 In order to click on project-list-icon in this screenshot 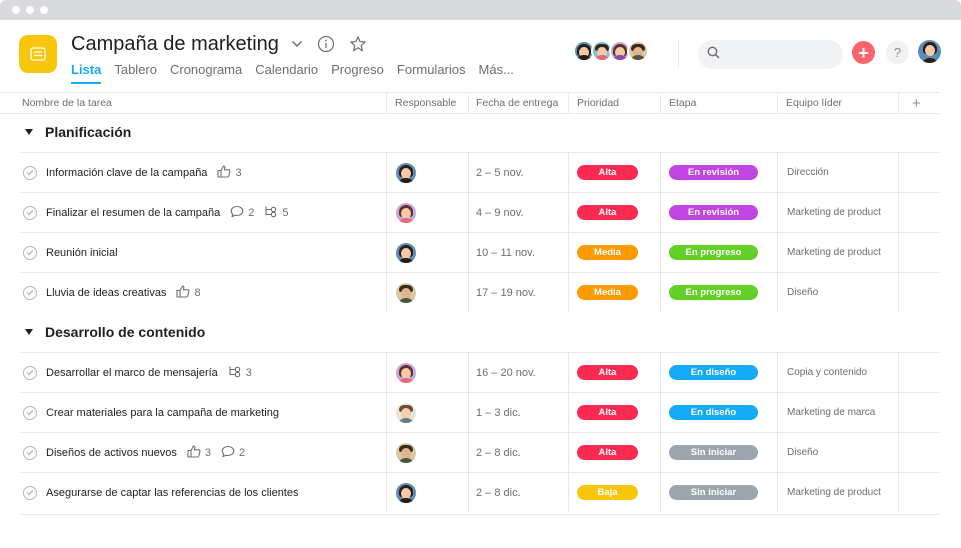, I will do `click(38, 54)`.